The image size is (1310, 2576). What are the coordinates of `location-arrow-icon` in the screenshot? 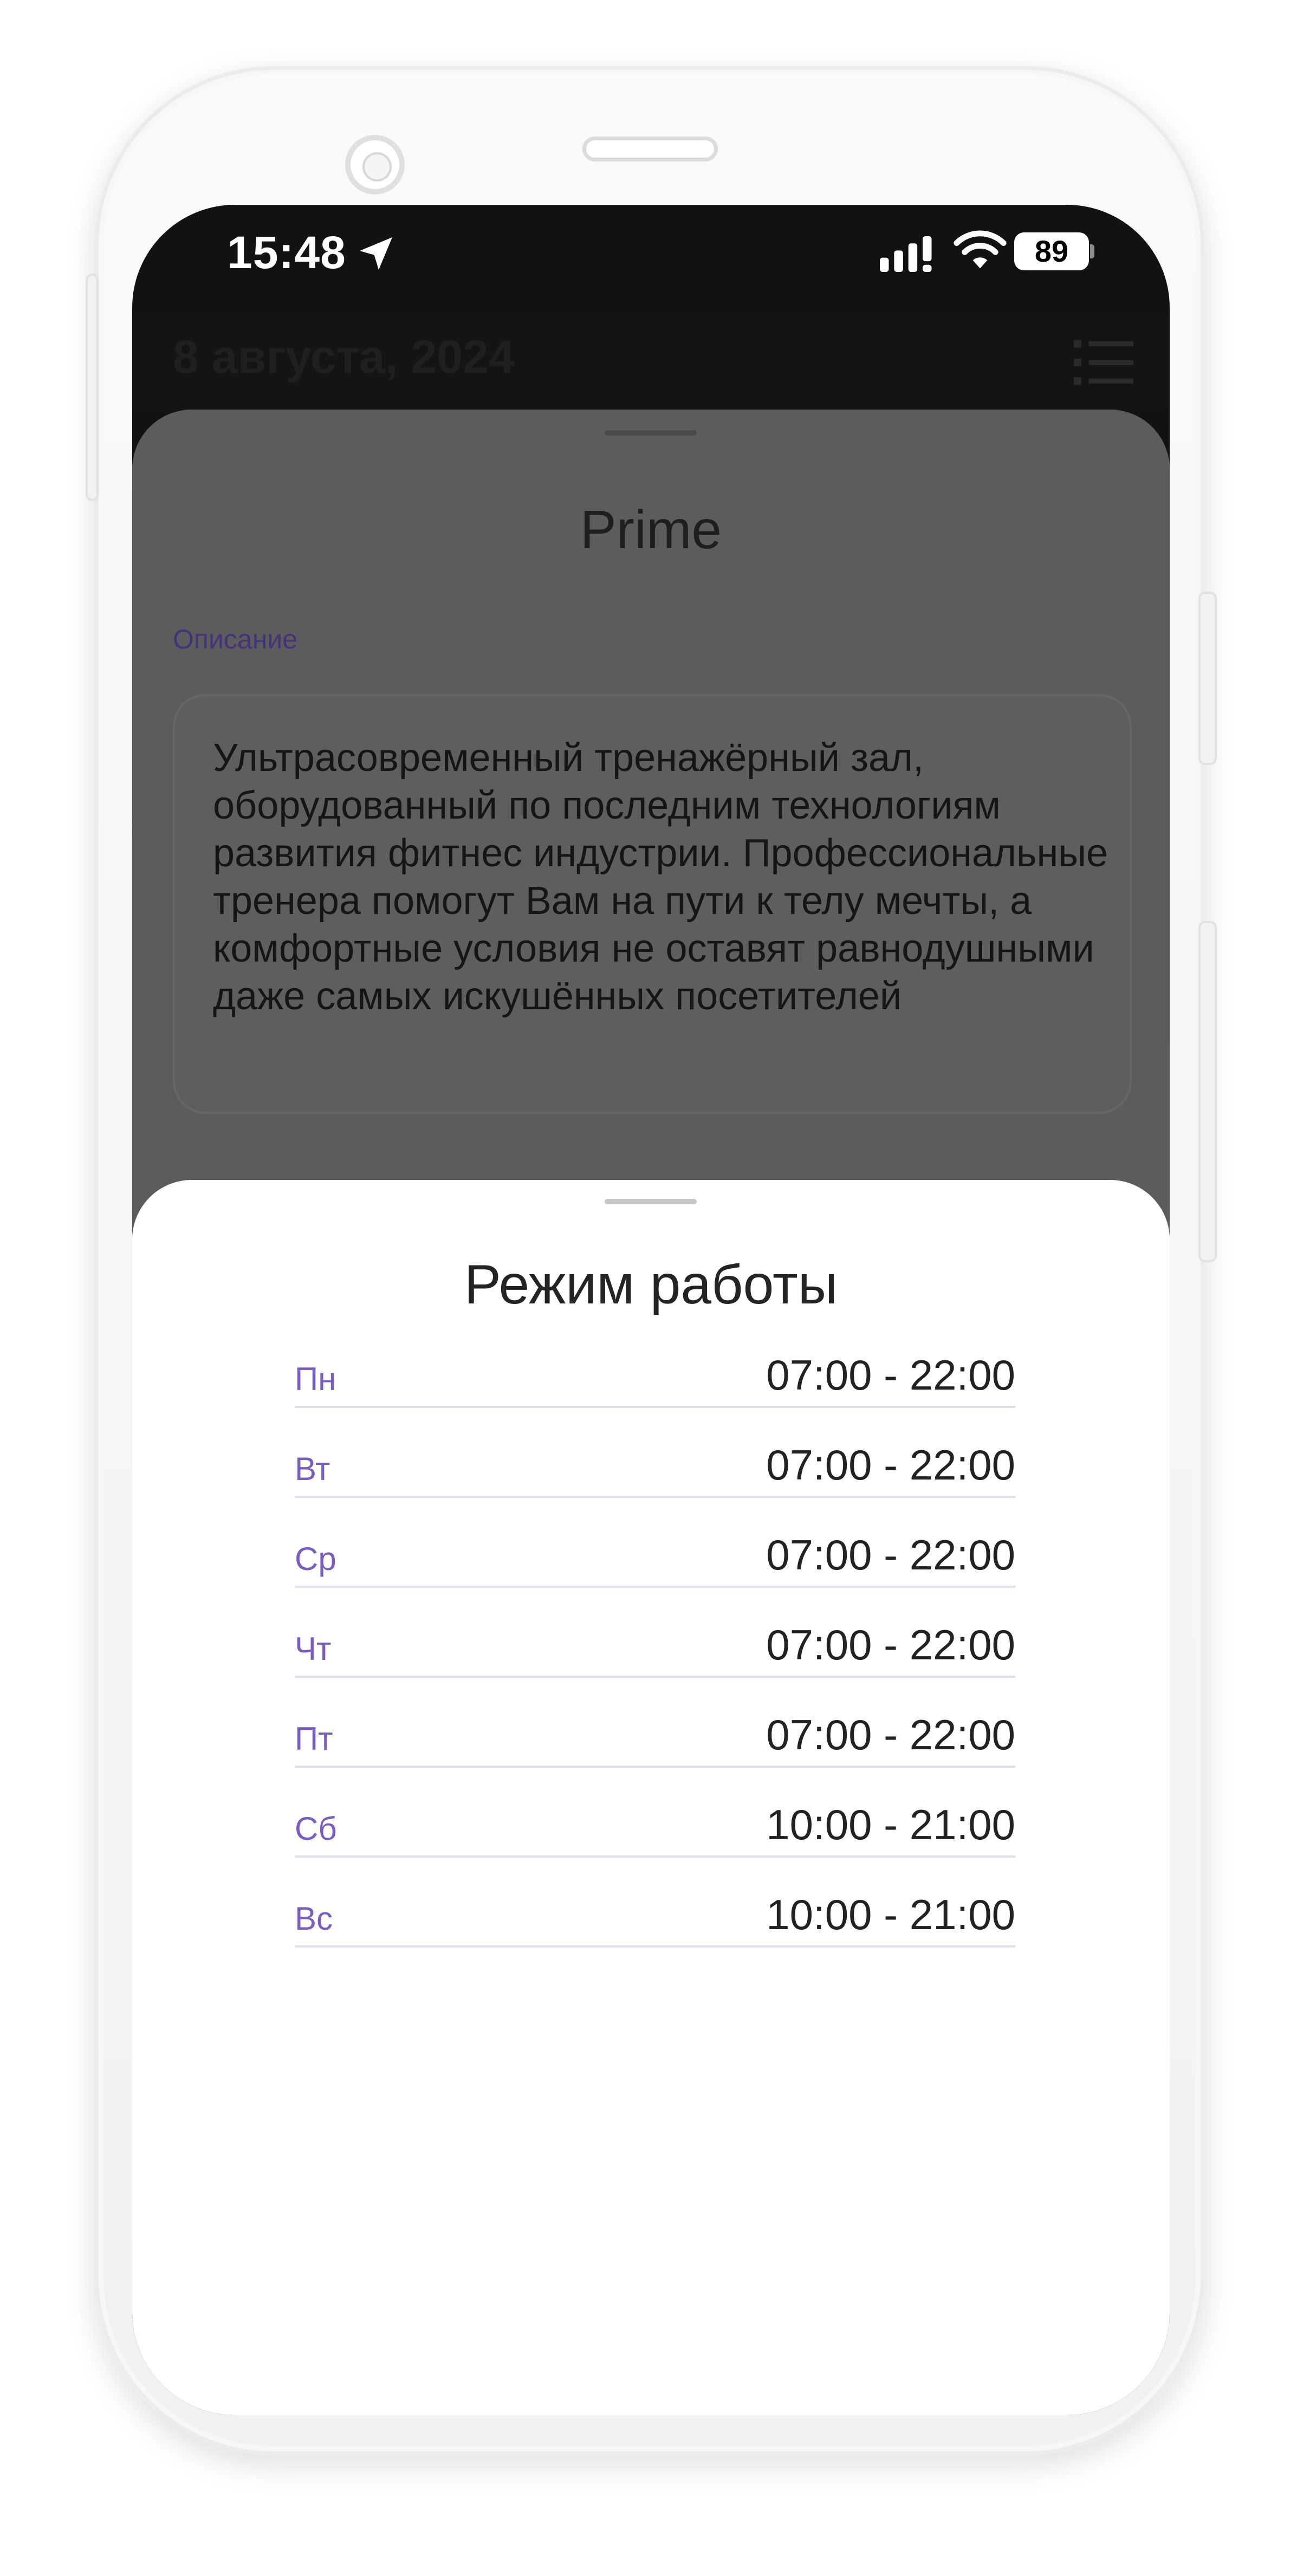 It's located at (376, 253).